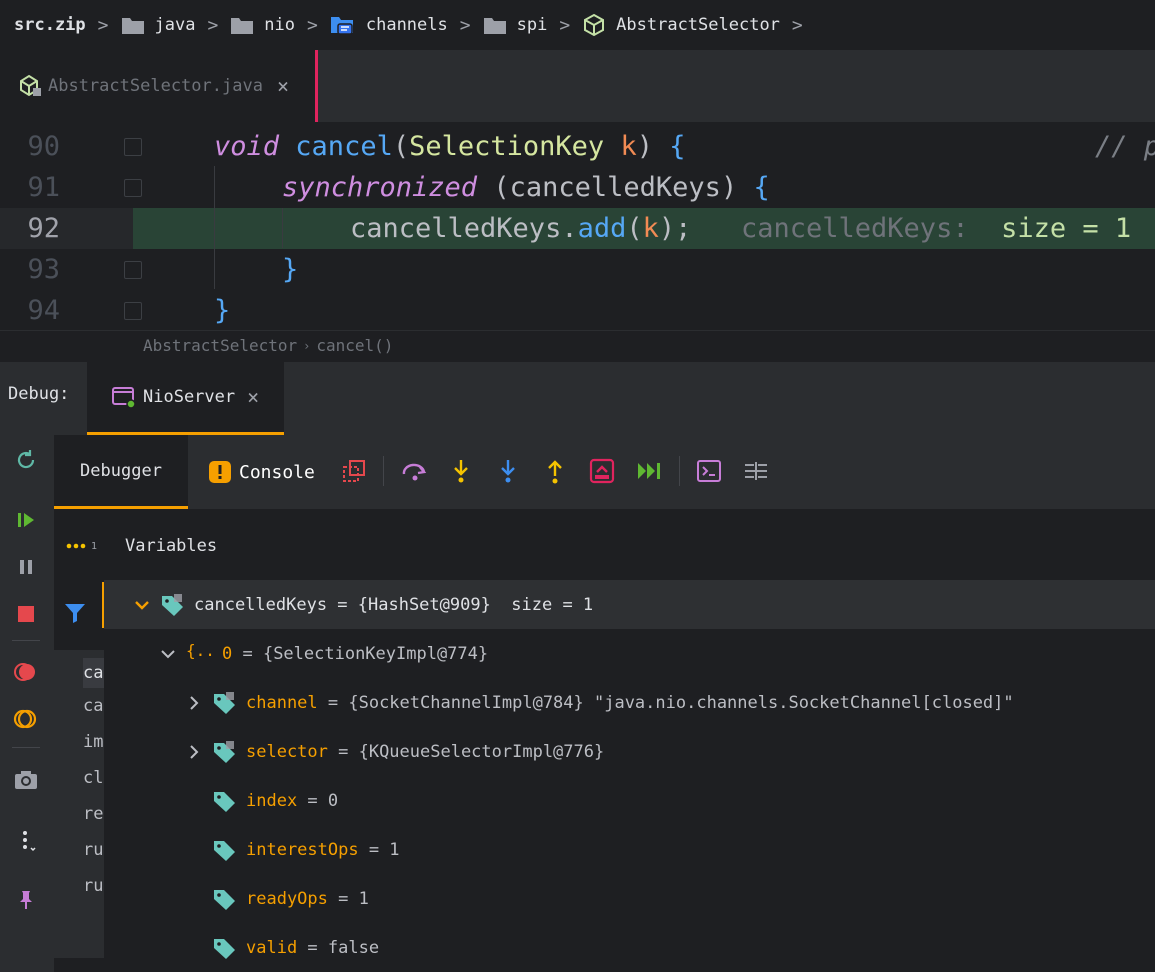 The height and width of the screenshot is (972, 1155). Describe the element at coordinates (171, 546) in the screenshot. I see `variables-title: Variables` at that location.